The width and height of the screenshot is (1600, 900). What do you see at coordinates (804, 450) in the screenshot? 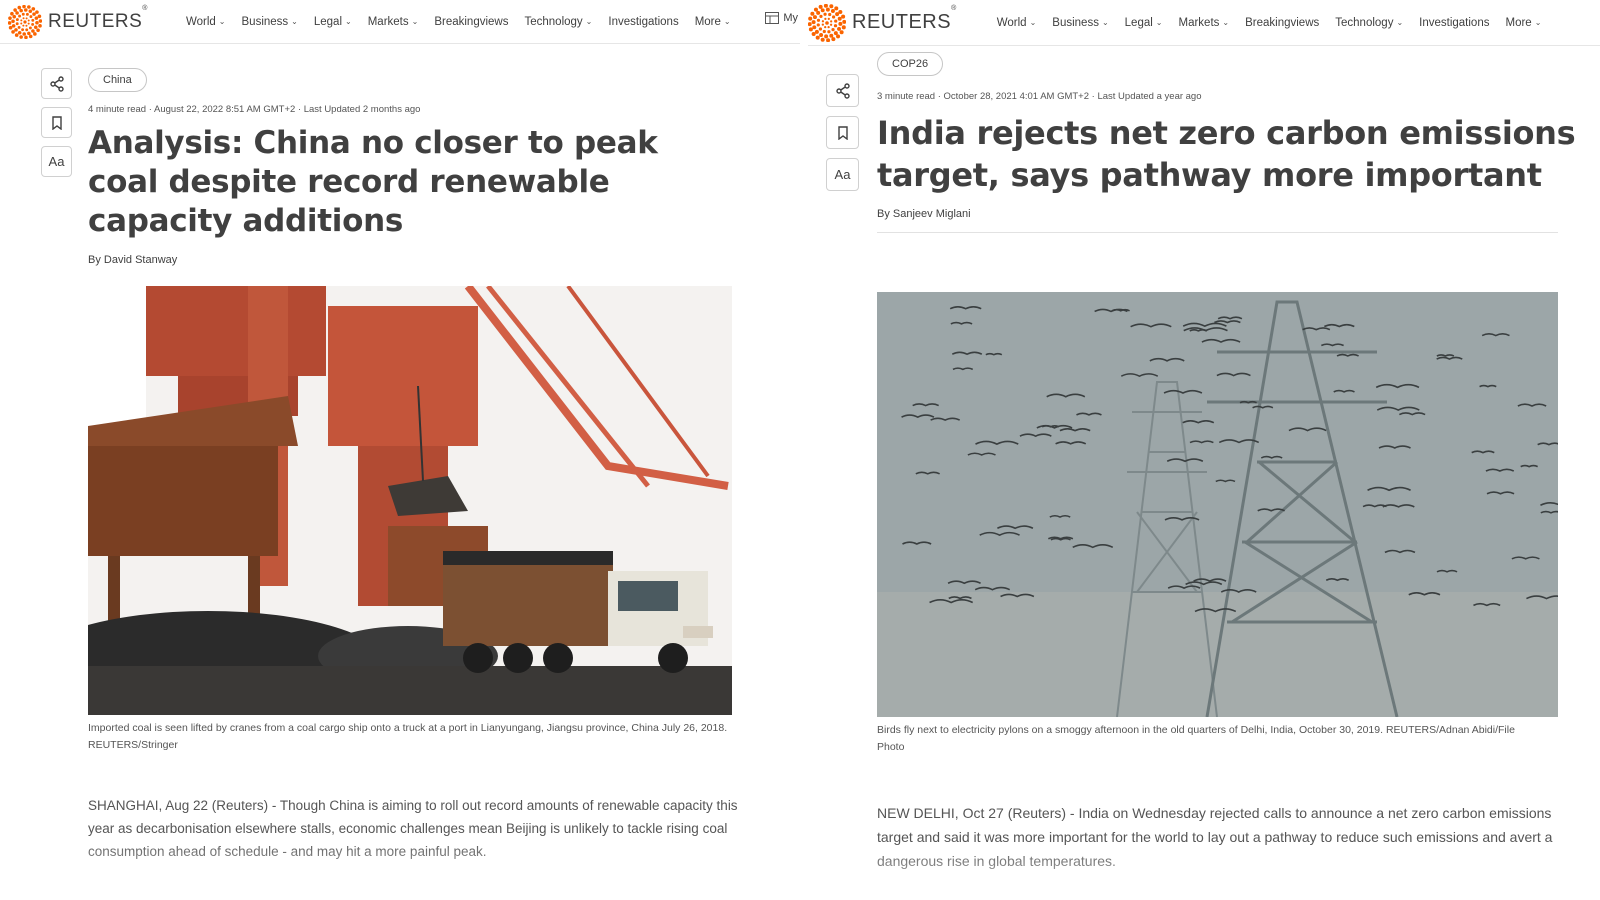
I see `pane-divider` at bounding box center [804, 450].